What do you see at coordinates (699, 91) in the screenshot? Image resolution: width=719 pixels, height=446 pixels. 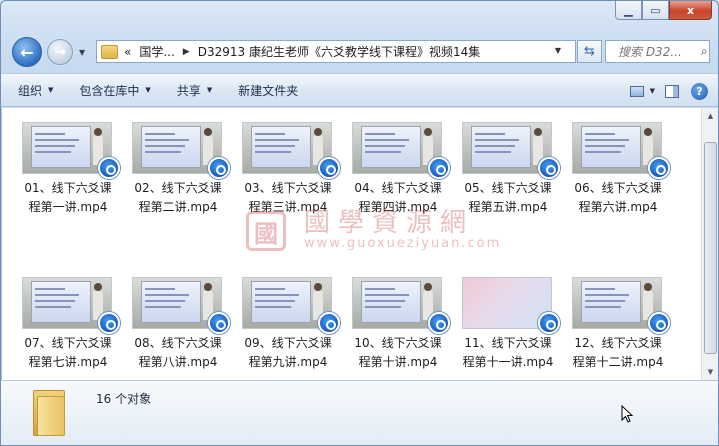 I see `help-icon: ?` at bounding box center [699, 91].